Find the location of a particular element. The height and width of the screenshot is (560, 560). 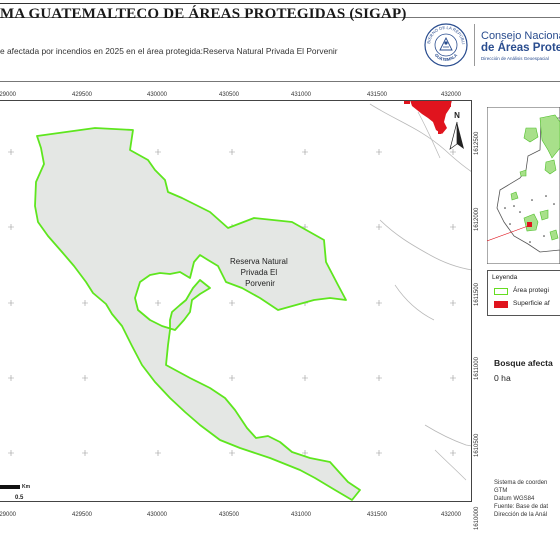

x-tick-bottom: 432000 is located at coordinates (451, 515).